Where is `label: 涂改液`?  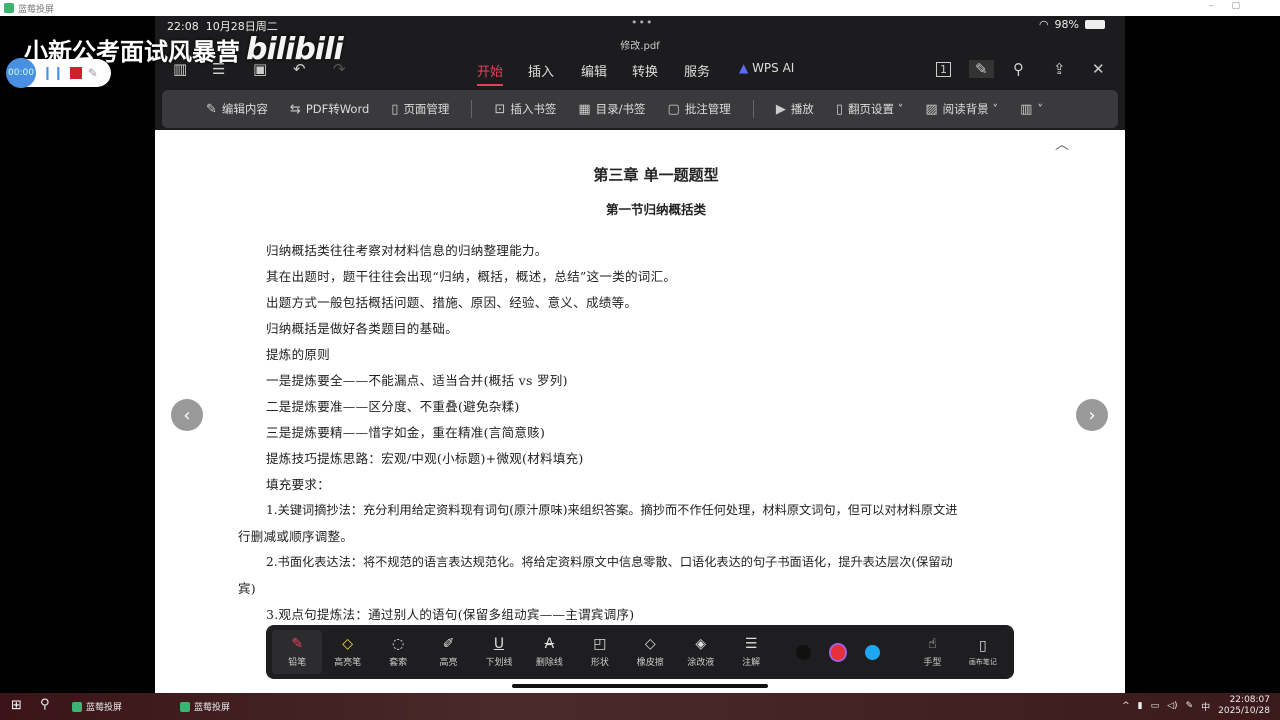 label: 涂改液 is located at coordinates (701, 663).